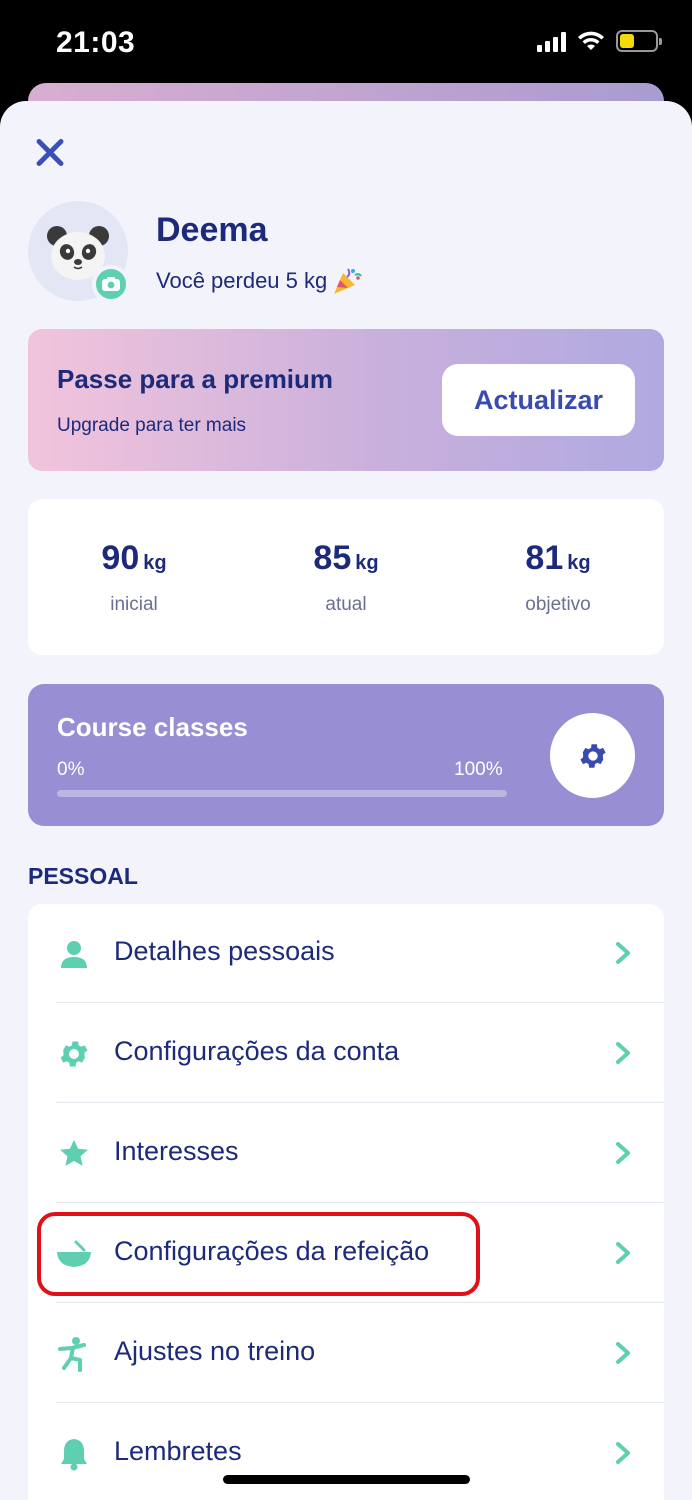 Image resolution: width=692 pixels, height=1500 pixels. I want to click on menu-item-label: Interesses, so click(176, 1151).